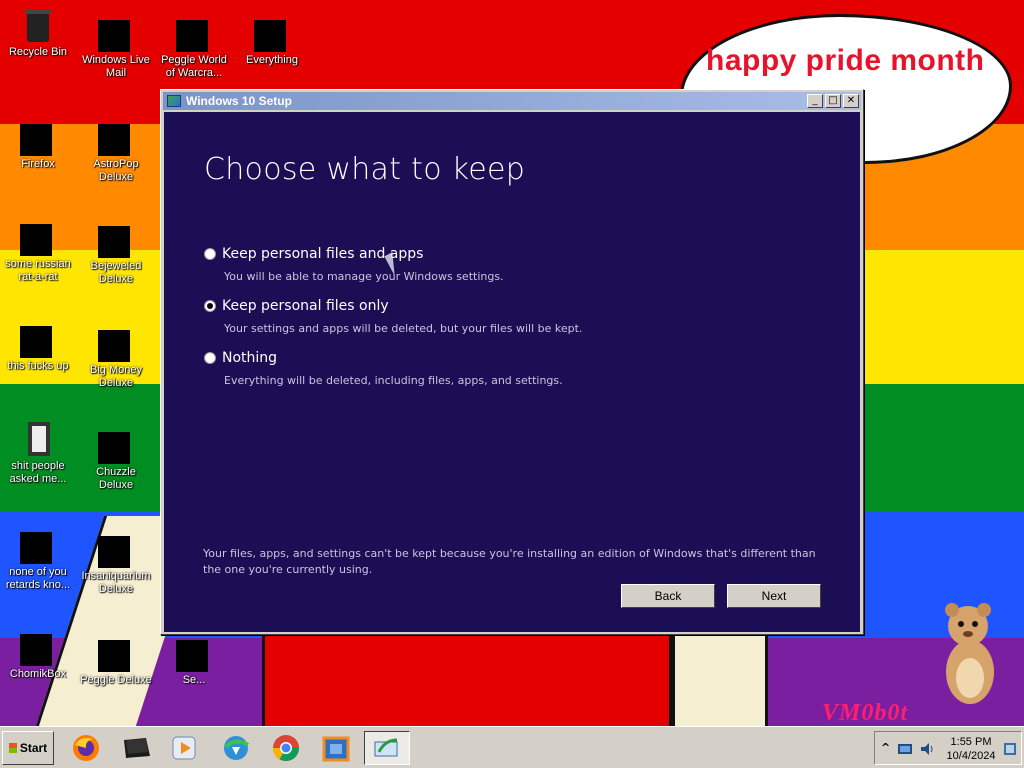 This screenshot has width=1024, height=768. I want to click on desktop-icon-label: AstroPop Deluxe, so click(116, 170).